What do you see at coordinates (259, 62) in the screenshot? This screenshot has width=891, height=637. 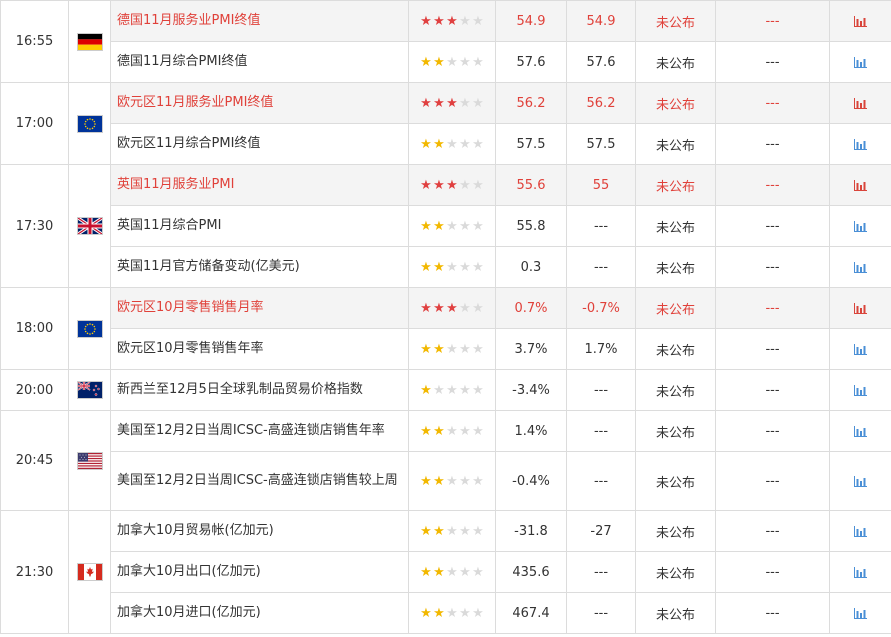 I see `event-name: 德国11月综合PMI终值` at bounding box center [259, 62].